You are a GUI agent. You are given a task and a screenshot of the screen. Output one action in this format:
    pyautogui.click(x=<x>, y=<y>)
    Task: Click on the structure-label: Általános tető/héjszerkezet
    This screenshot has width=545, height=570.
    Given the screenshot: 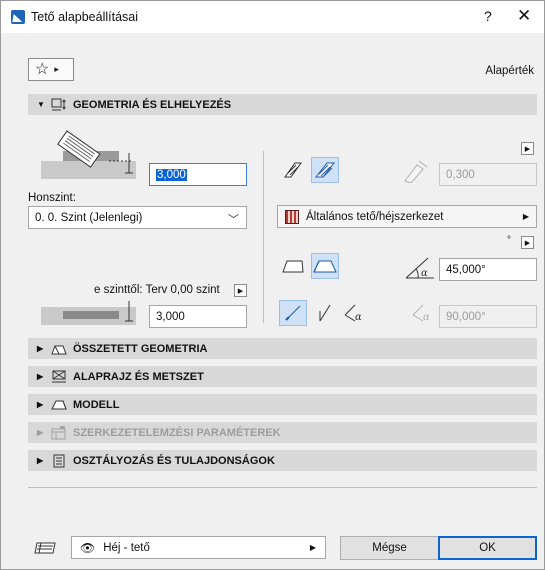 What is the action you would take?
    pyautogui.click(x=375, y=216)
    